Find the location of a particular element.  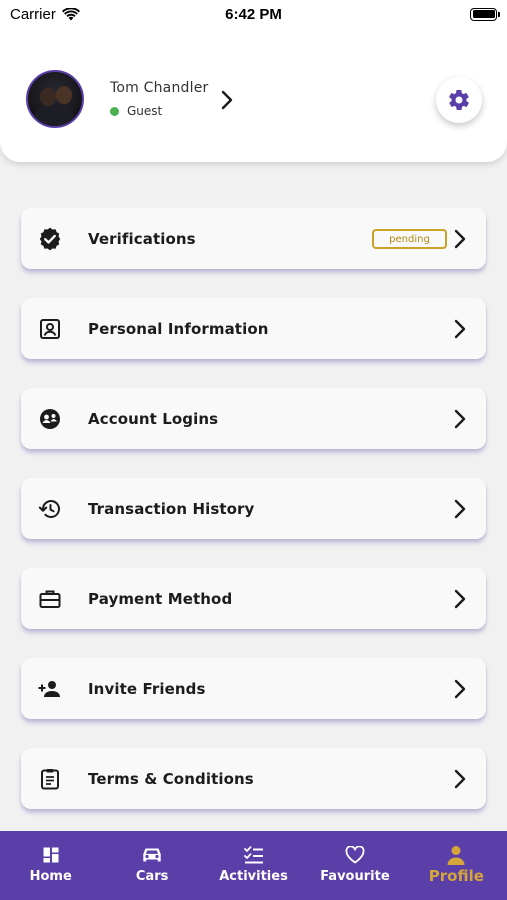

nav-label: Activities is located at coordinates (253, 876).